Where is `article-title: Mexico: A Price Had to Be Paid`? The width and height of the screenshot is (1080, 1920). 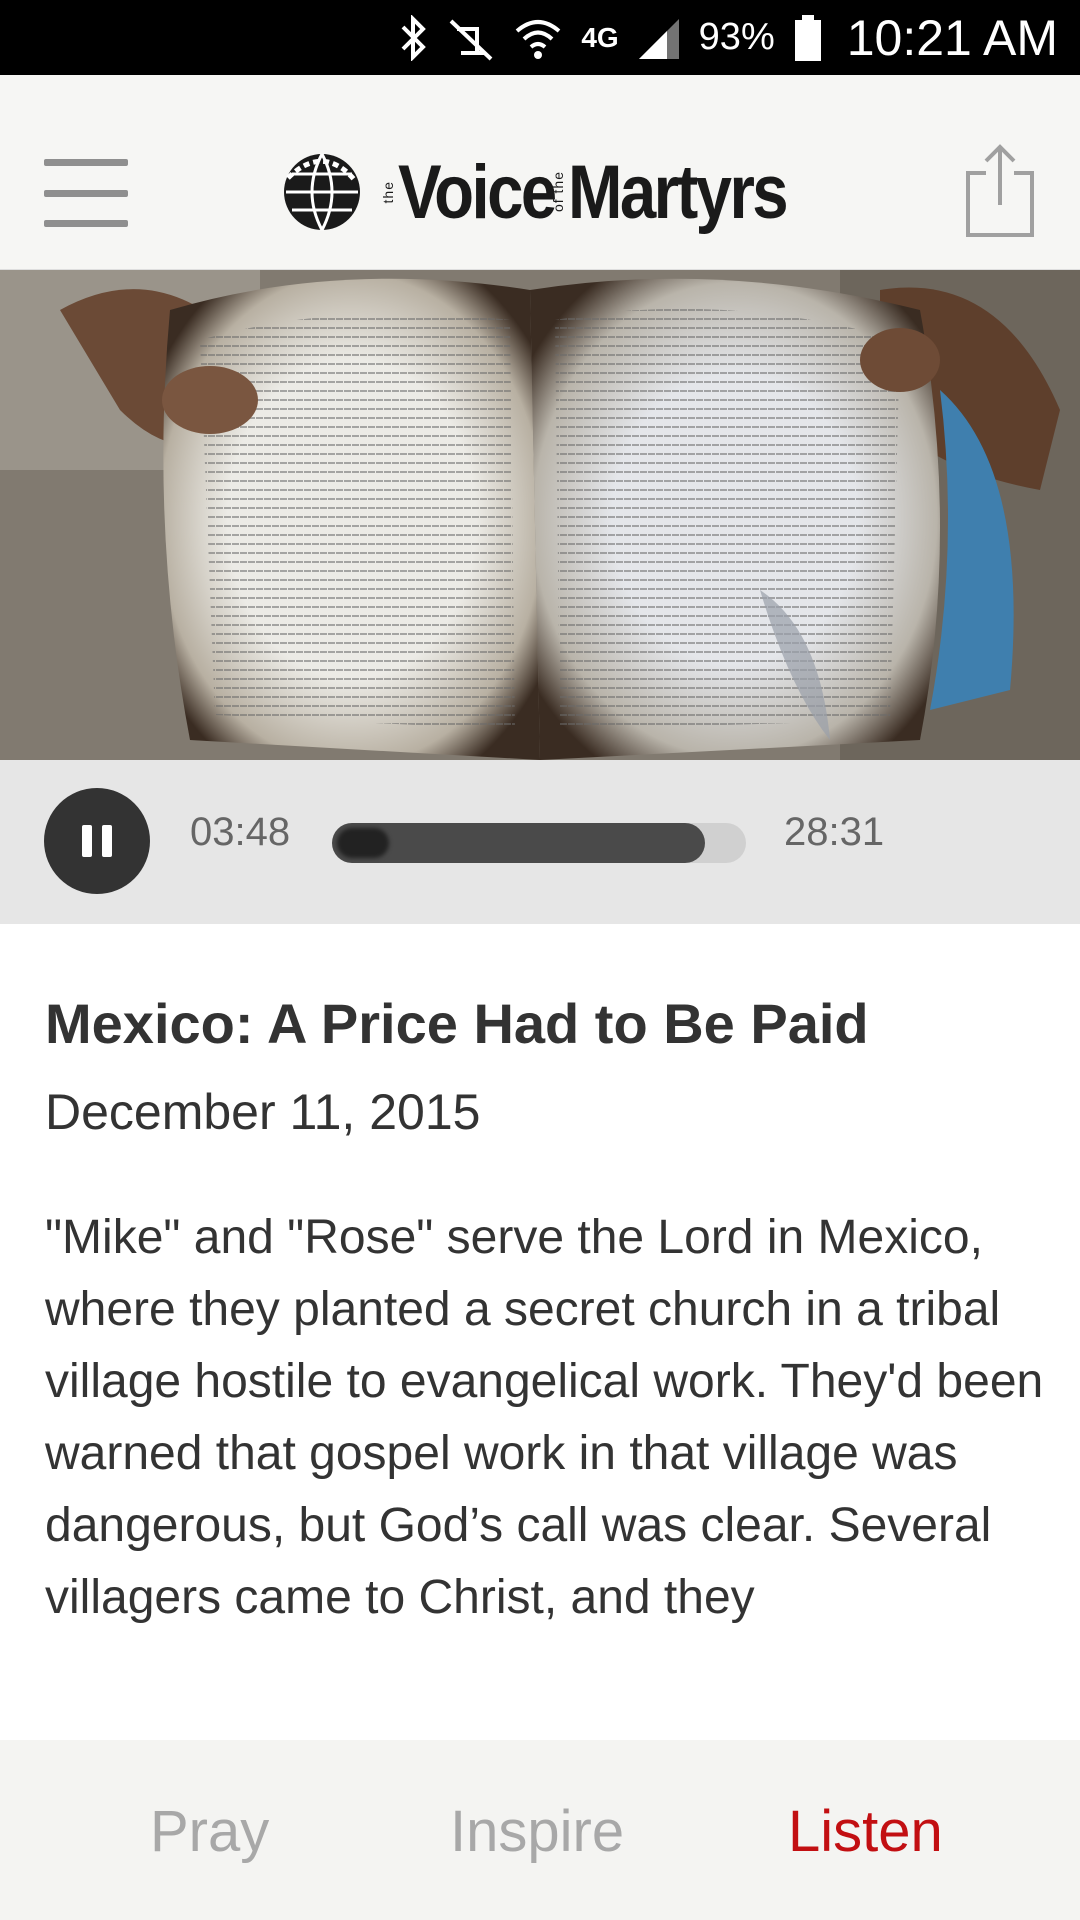
article-title: Mexico: A Price Had to Be Paid is located at coordinates (457, 1023).